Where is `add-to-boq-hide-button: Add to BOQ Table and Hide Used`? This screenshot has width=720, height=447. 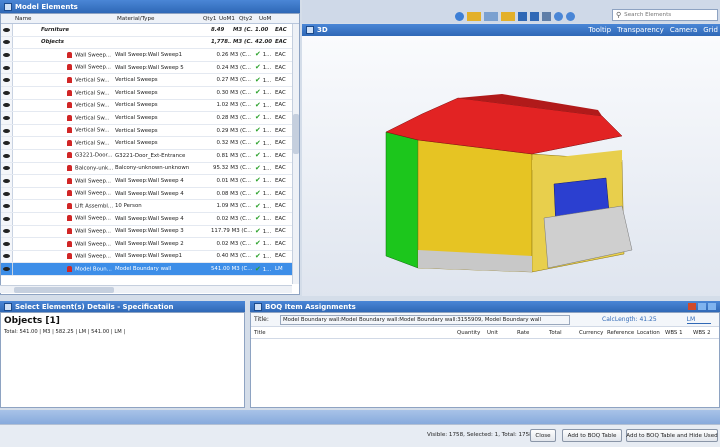 add-to-boq-hide-button: Add to BOQ Table and Hide Used is located at coordinates (672, 435).